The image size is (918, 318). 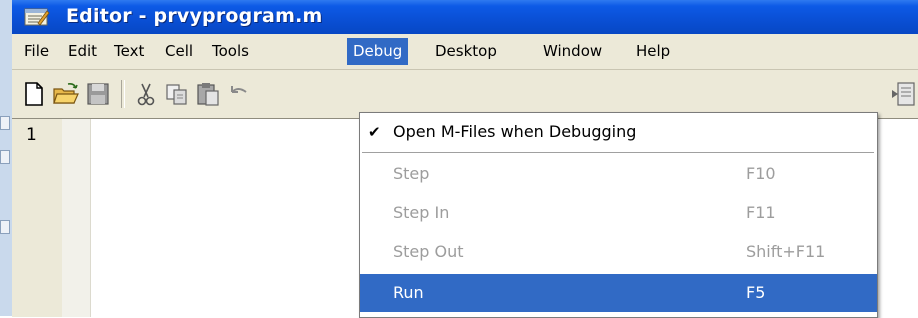 I want to click on window-title: Editor - prvyprogram.m, so click(x=194, y=16).